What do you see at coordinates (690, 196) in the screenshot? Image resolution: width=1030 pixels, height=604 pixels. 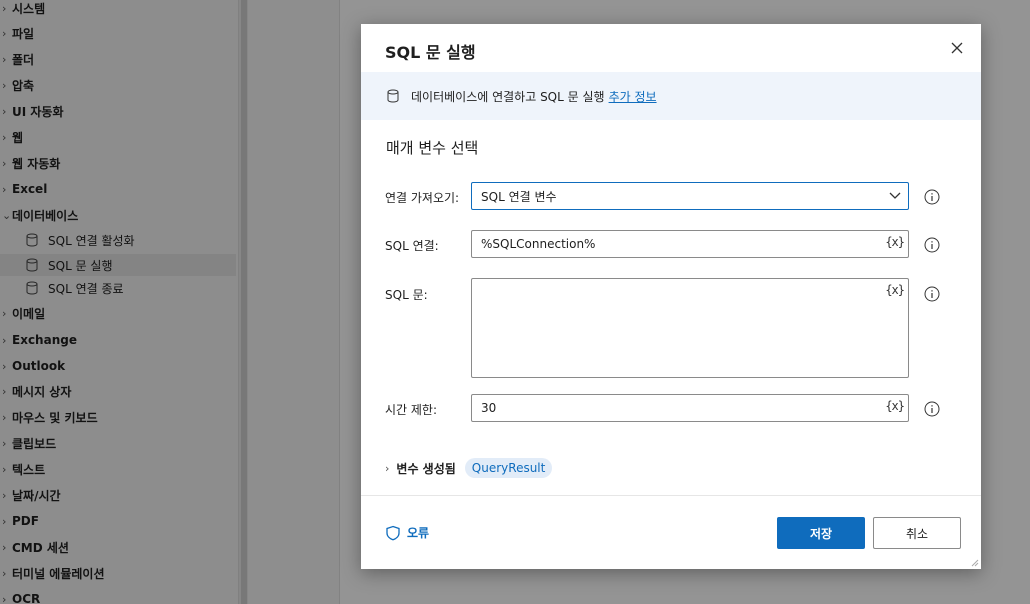 I see `connection-source-select: SQL 연결 변수` at bounding box center [690, 196].